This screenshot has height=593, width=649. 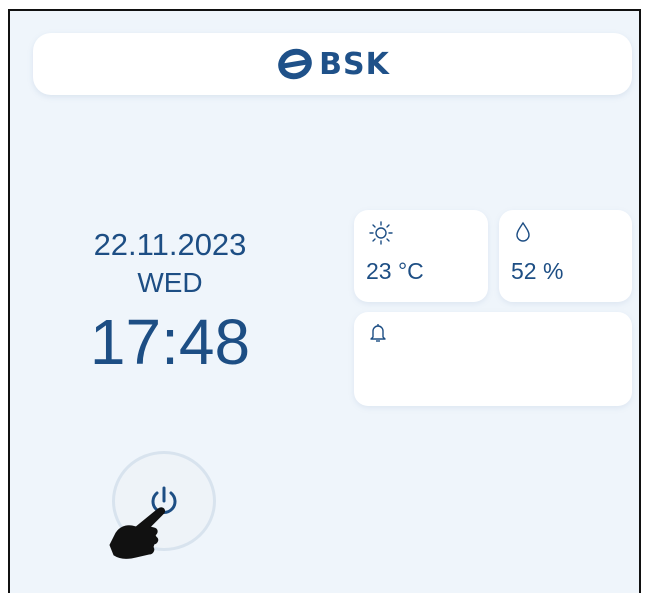 I want to click on clock-panel: 22.11.2023 WED 17:48, so click(x=170, y=302).